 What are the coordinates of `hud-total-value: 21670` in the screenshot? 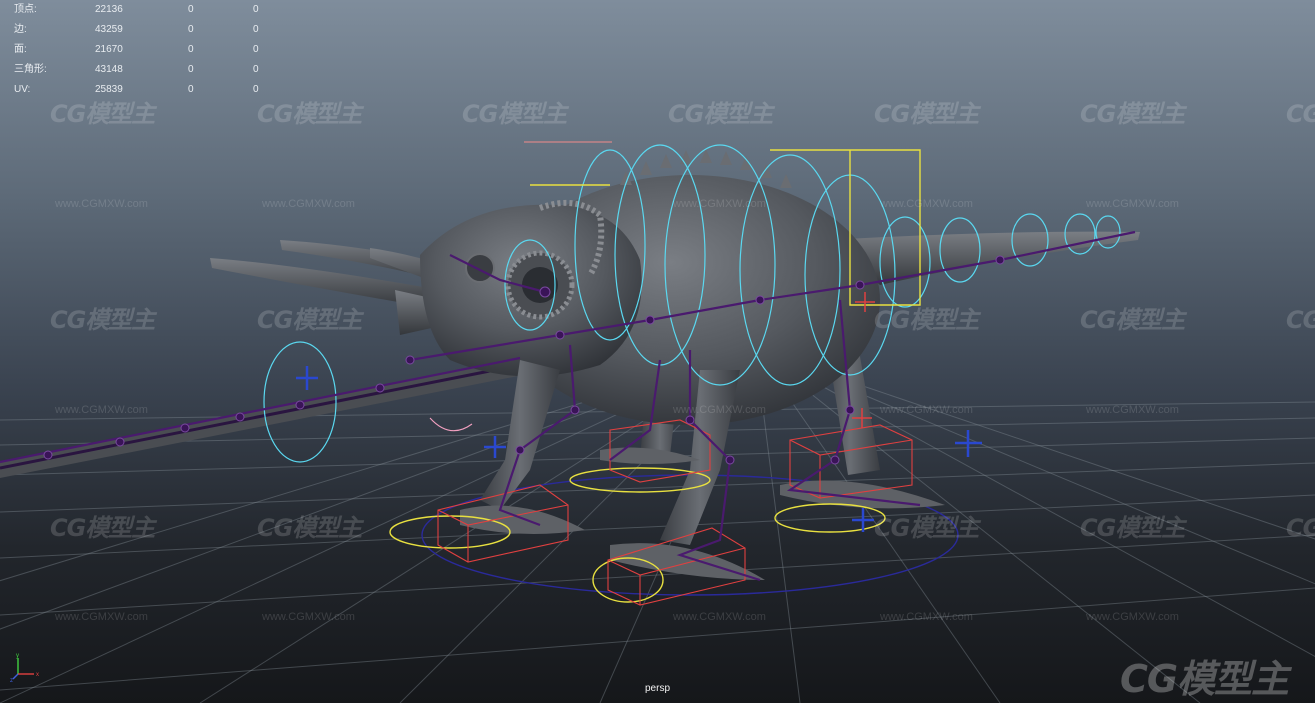 It's located at (109, 49).